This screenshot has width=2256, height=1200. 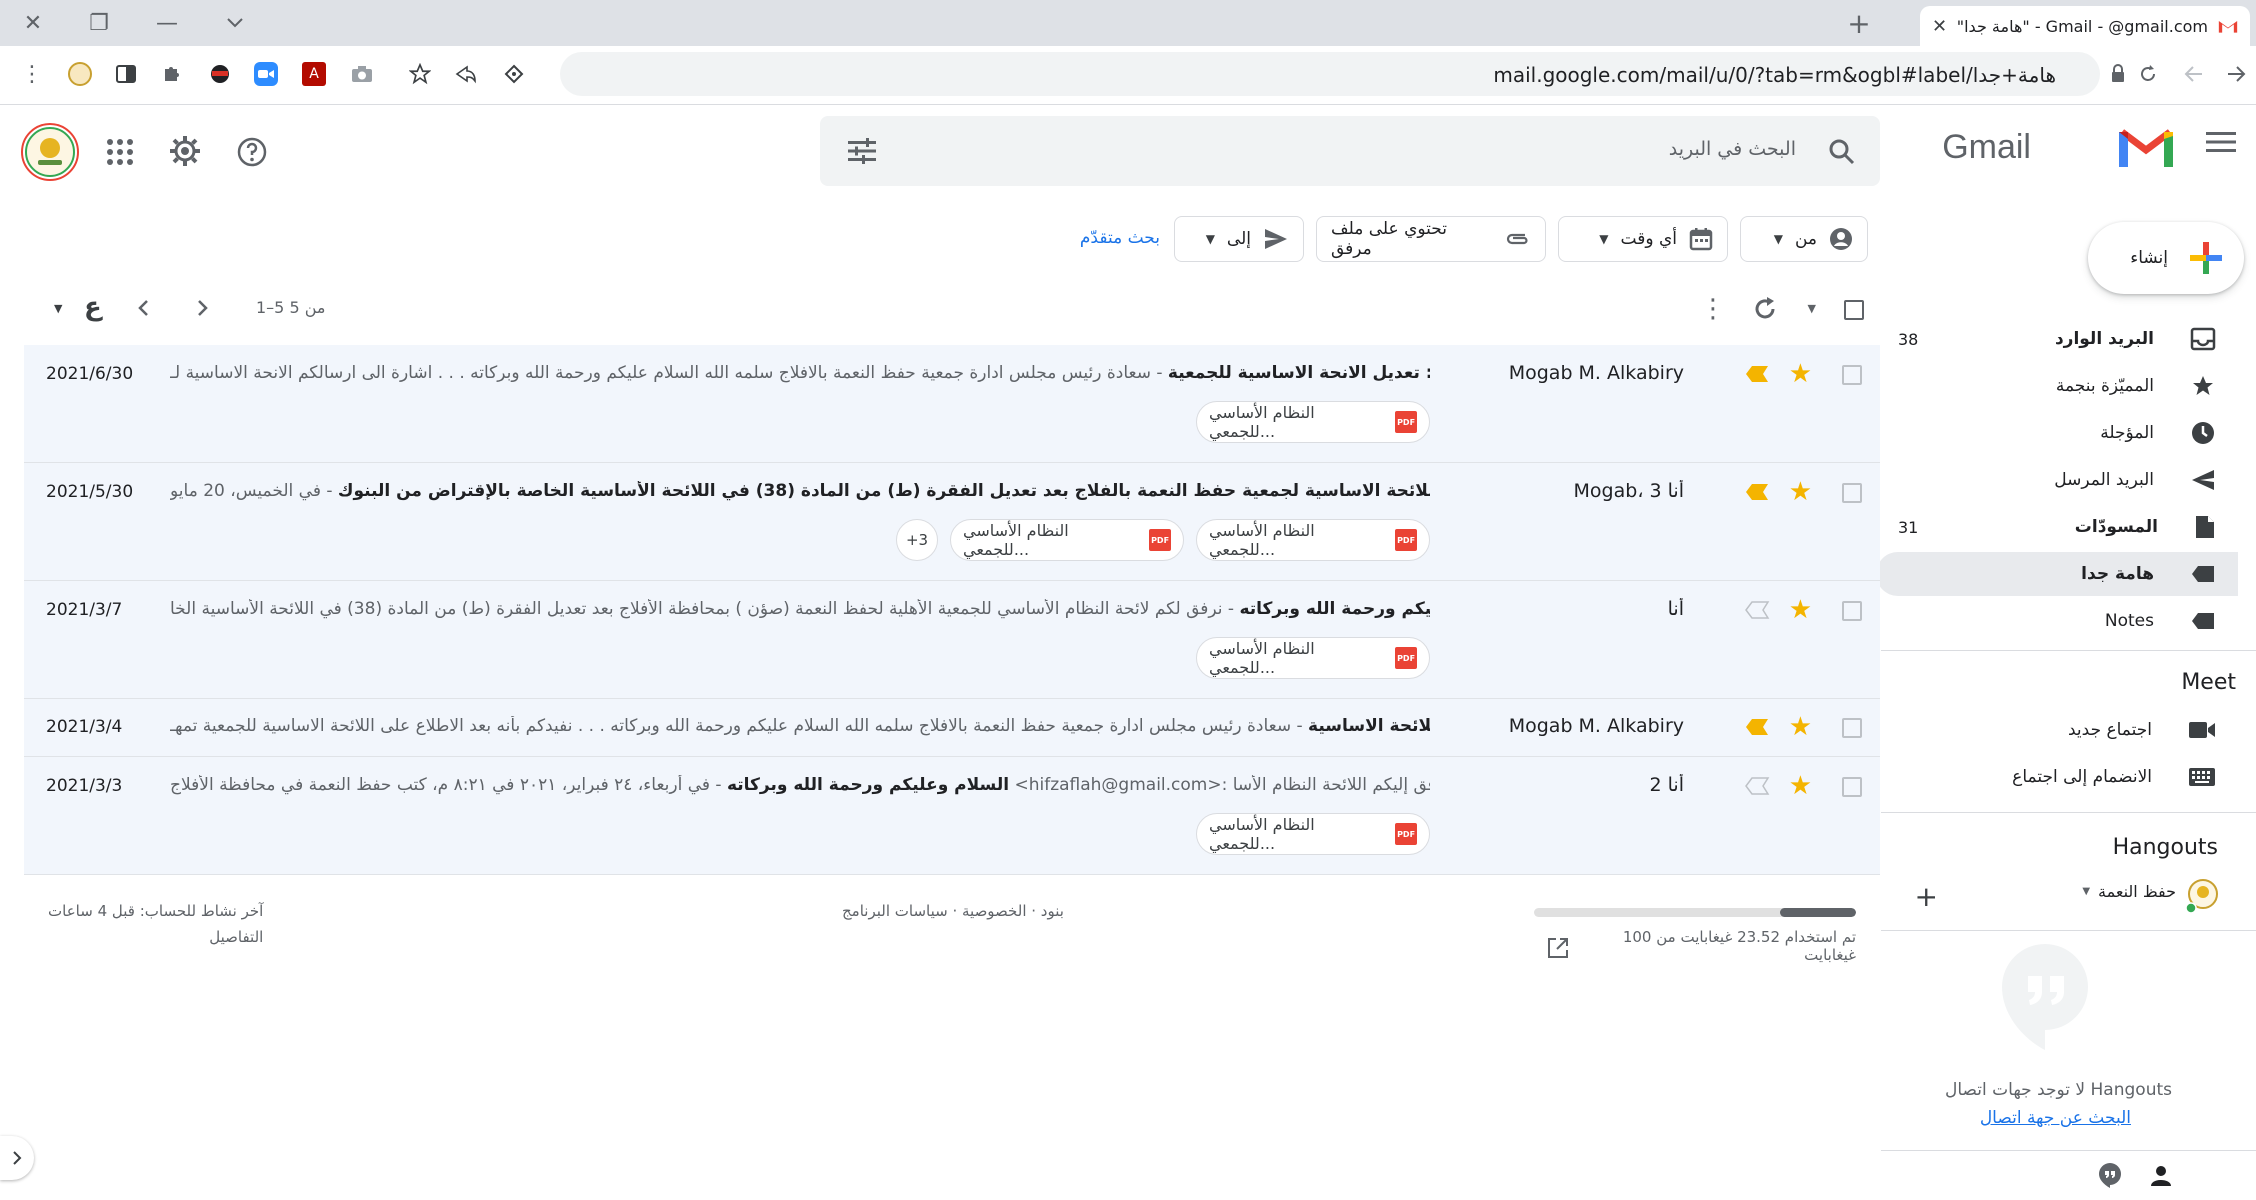 I want to click on label-icon, so click(x=2203, y=574).